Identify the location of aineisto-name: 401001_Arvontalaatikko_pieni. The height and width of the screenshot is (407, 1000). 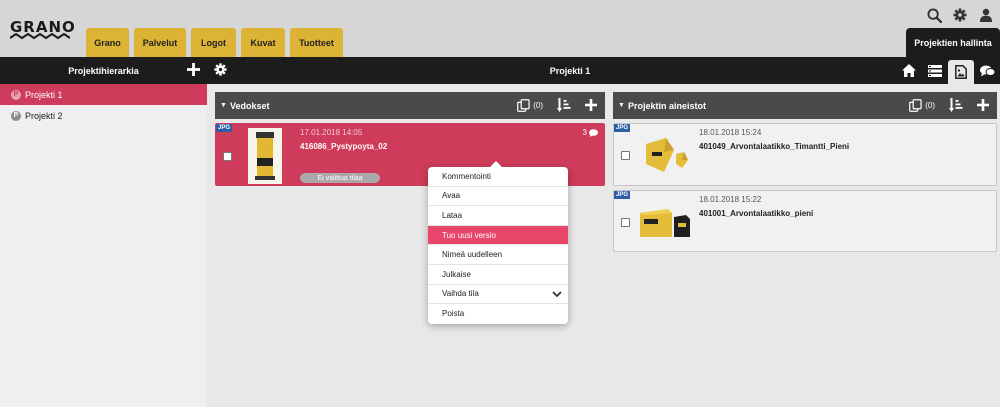
(756, 213).